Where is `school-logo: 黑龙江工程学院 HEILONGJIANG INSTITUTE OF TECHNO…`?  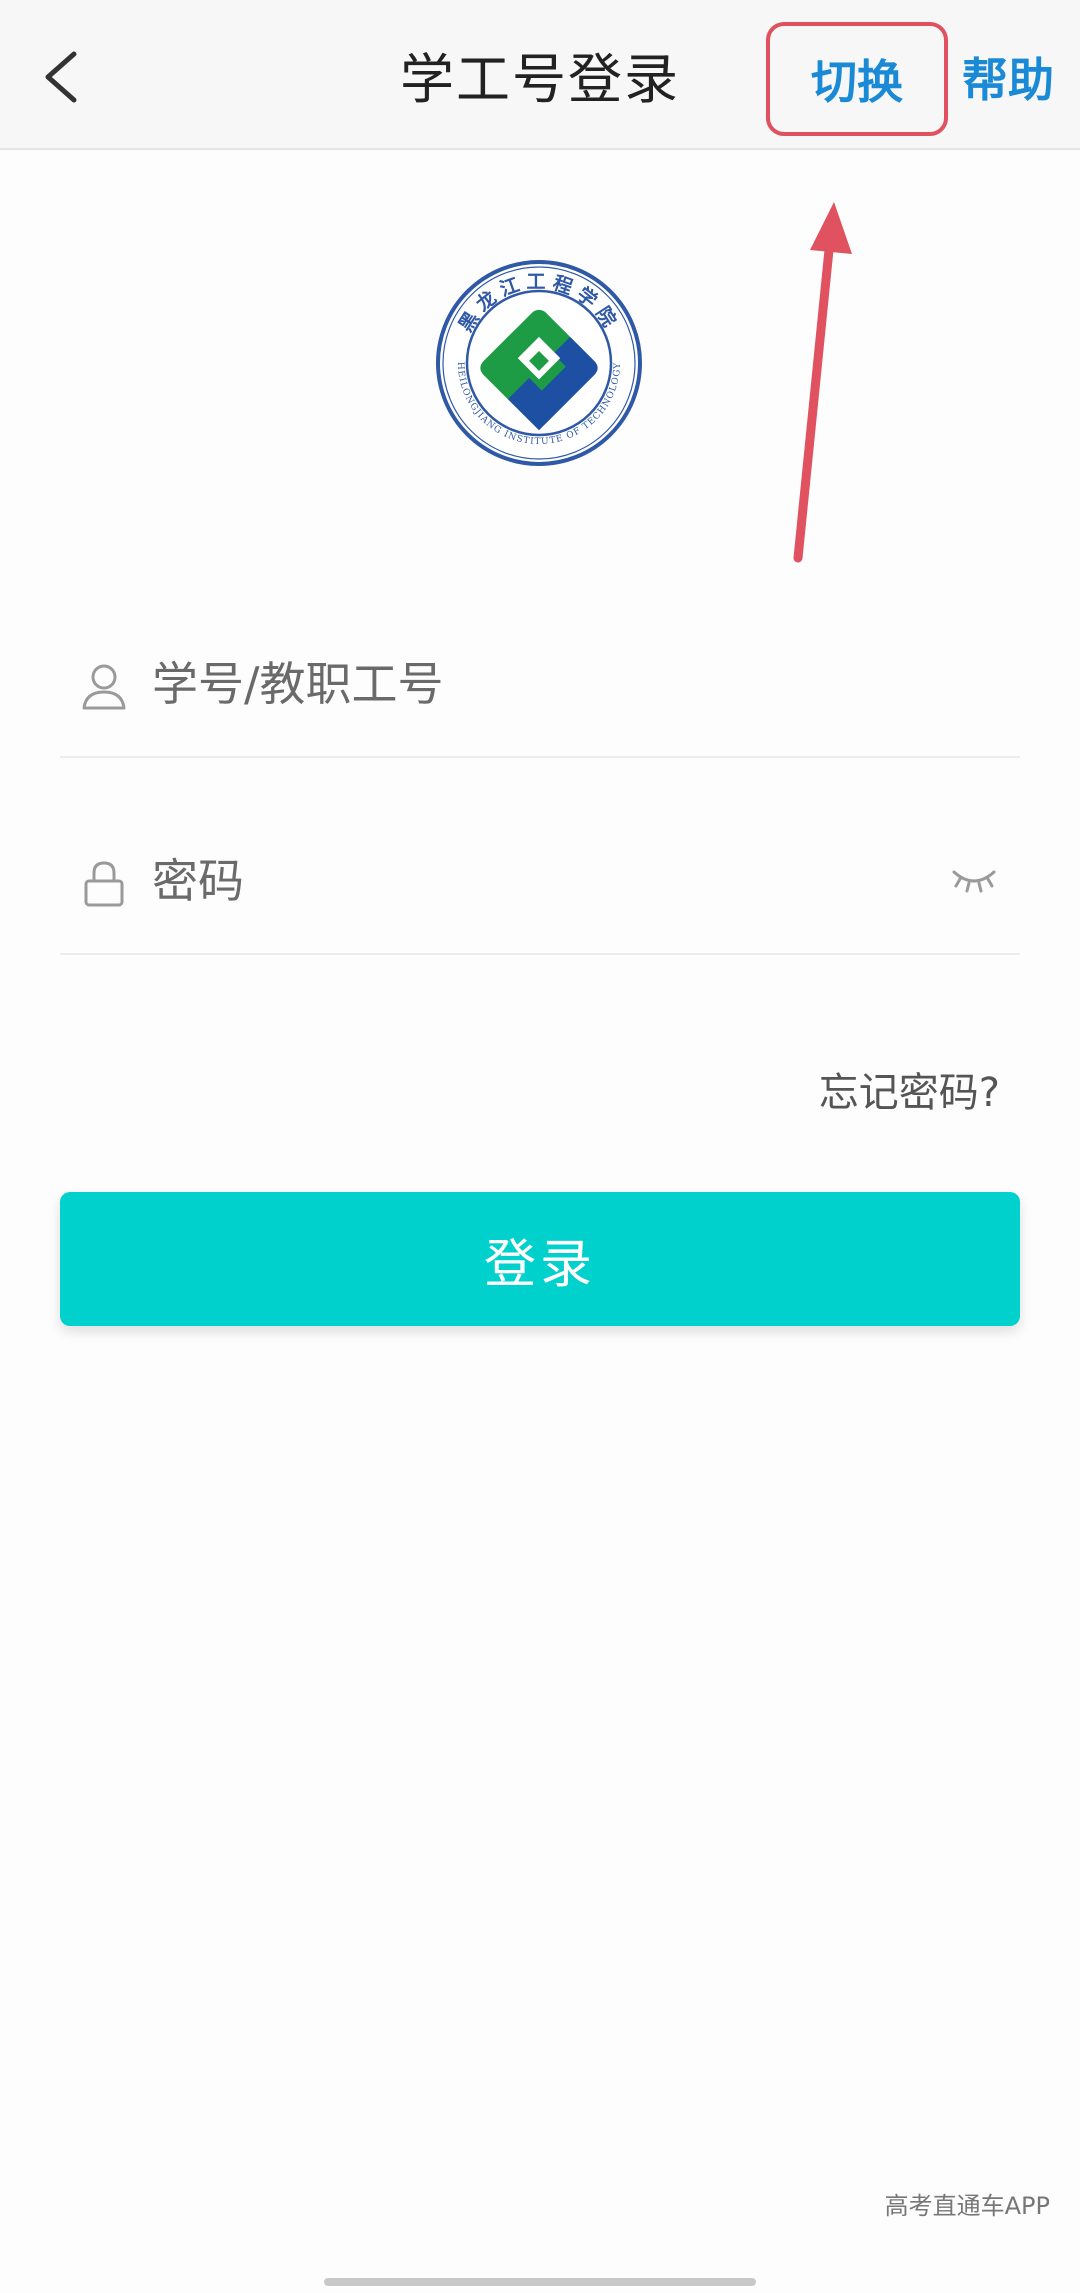 school-logo: 黑龙江工程学院 HEILONGJIANG INSTITUTE OF TECHNO… is located at coordinates (539, 363).